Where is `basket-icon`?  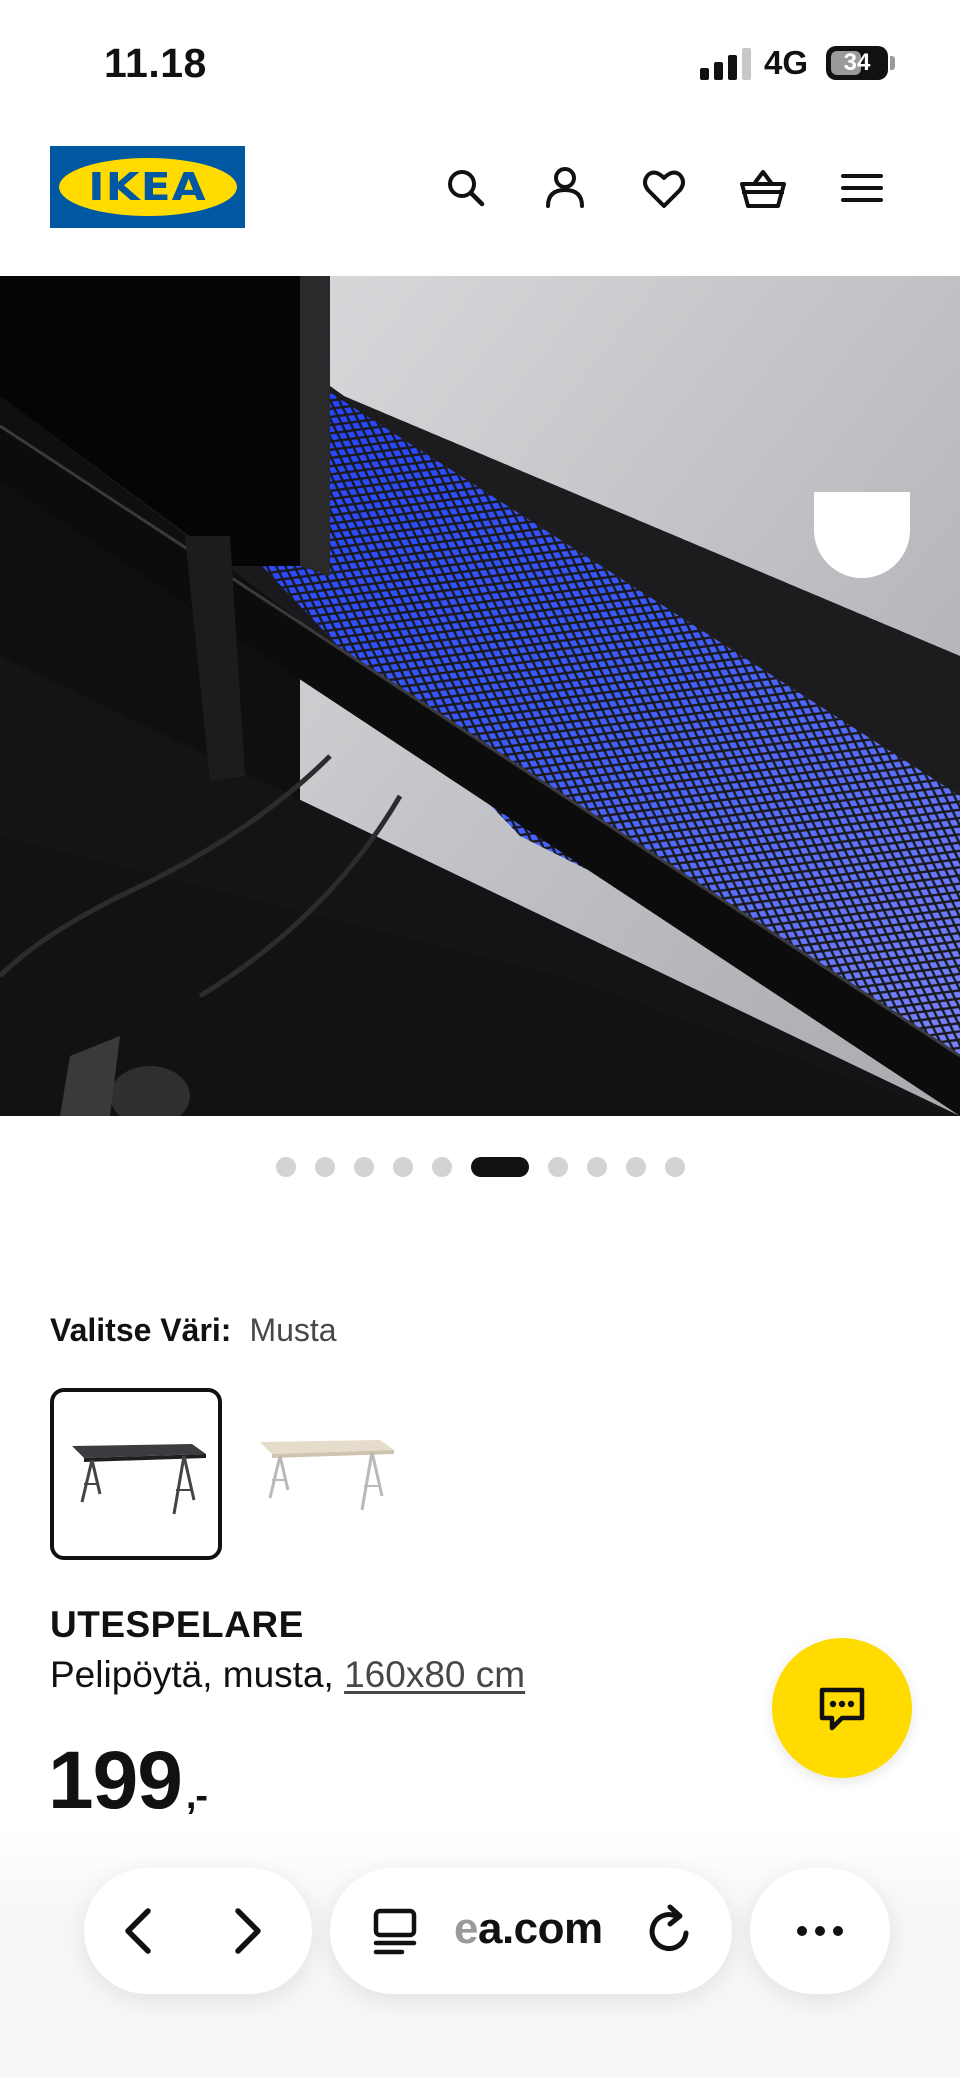 basket-icon is located at coordinates (763, 188).